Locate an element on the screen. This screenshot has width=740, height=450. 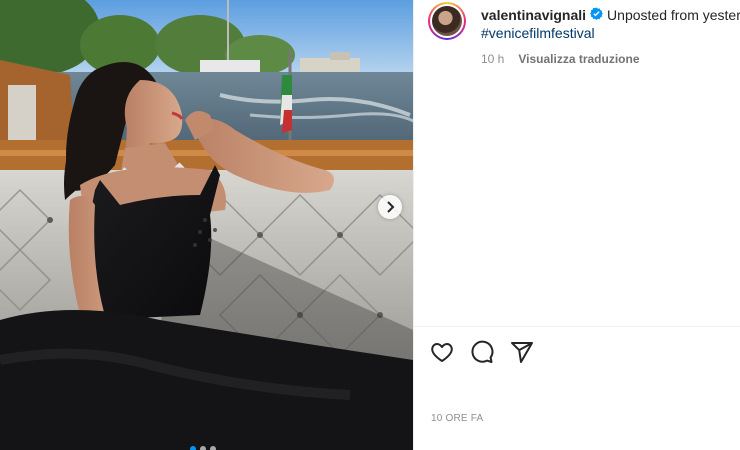
carousel-next-button is located at coordinates (390, 207).